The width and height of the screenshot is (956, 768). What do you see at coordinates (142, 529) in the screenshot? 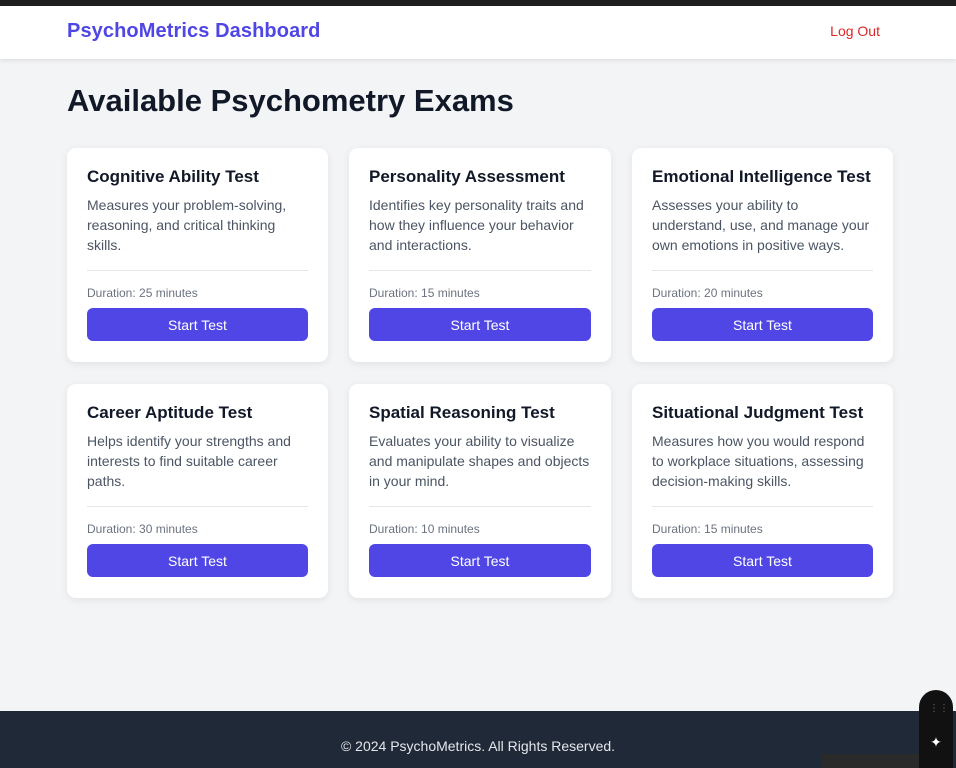
I see `exam-duration: Duration: 30 minutes` at bounding box center [142, 529].